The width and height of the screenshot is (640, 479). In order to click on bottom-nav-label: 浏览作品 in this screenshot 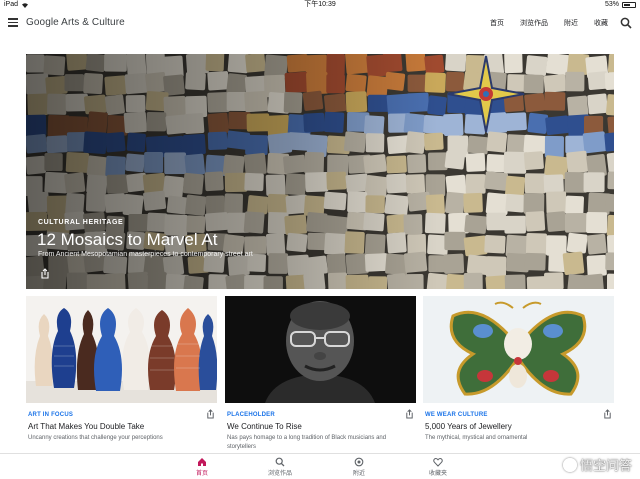, I will do `click(279, 474)`.